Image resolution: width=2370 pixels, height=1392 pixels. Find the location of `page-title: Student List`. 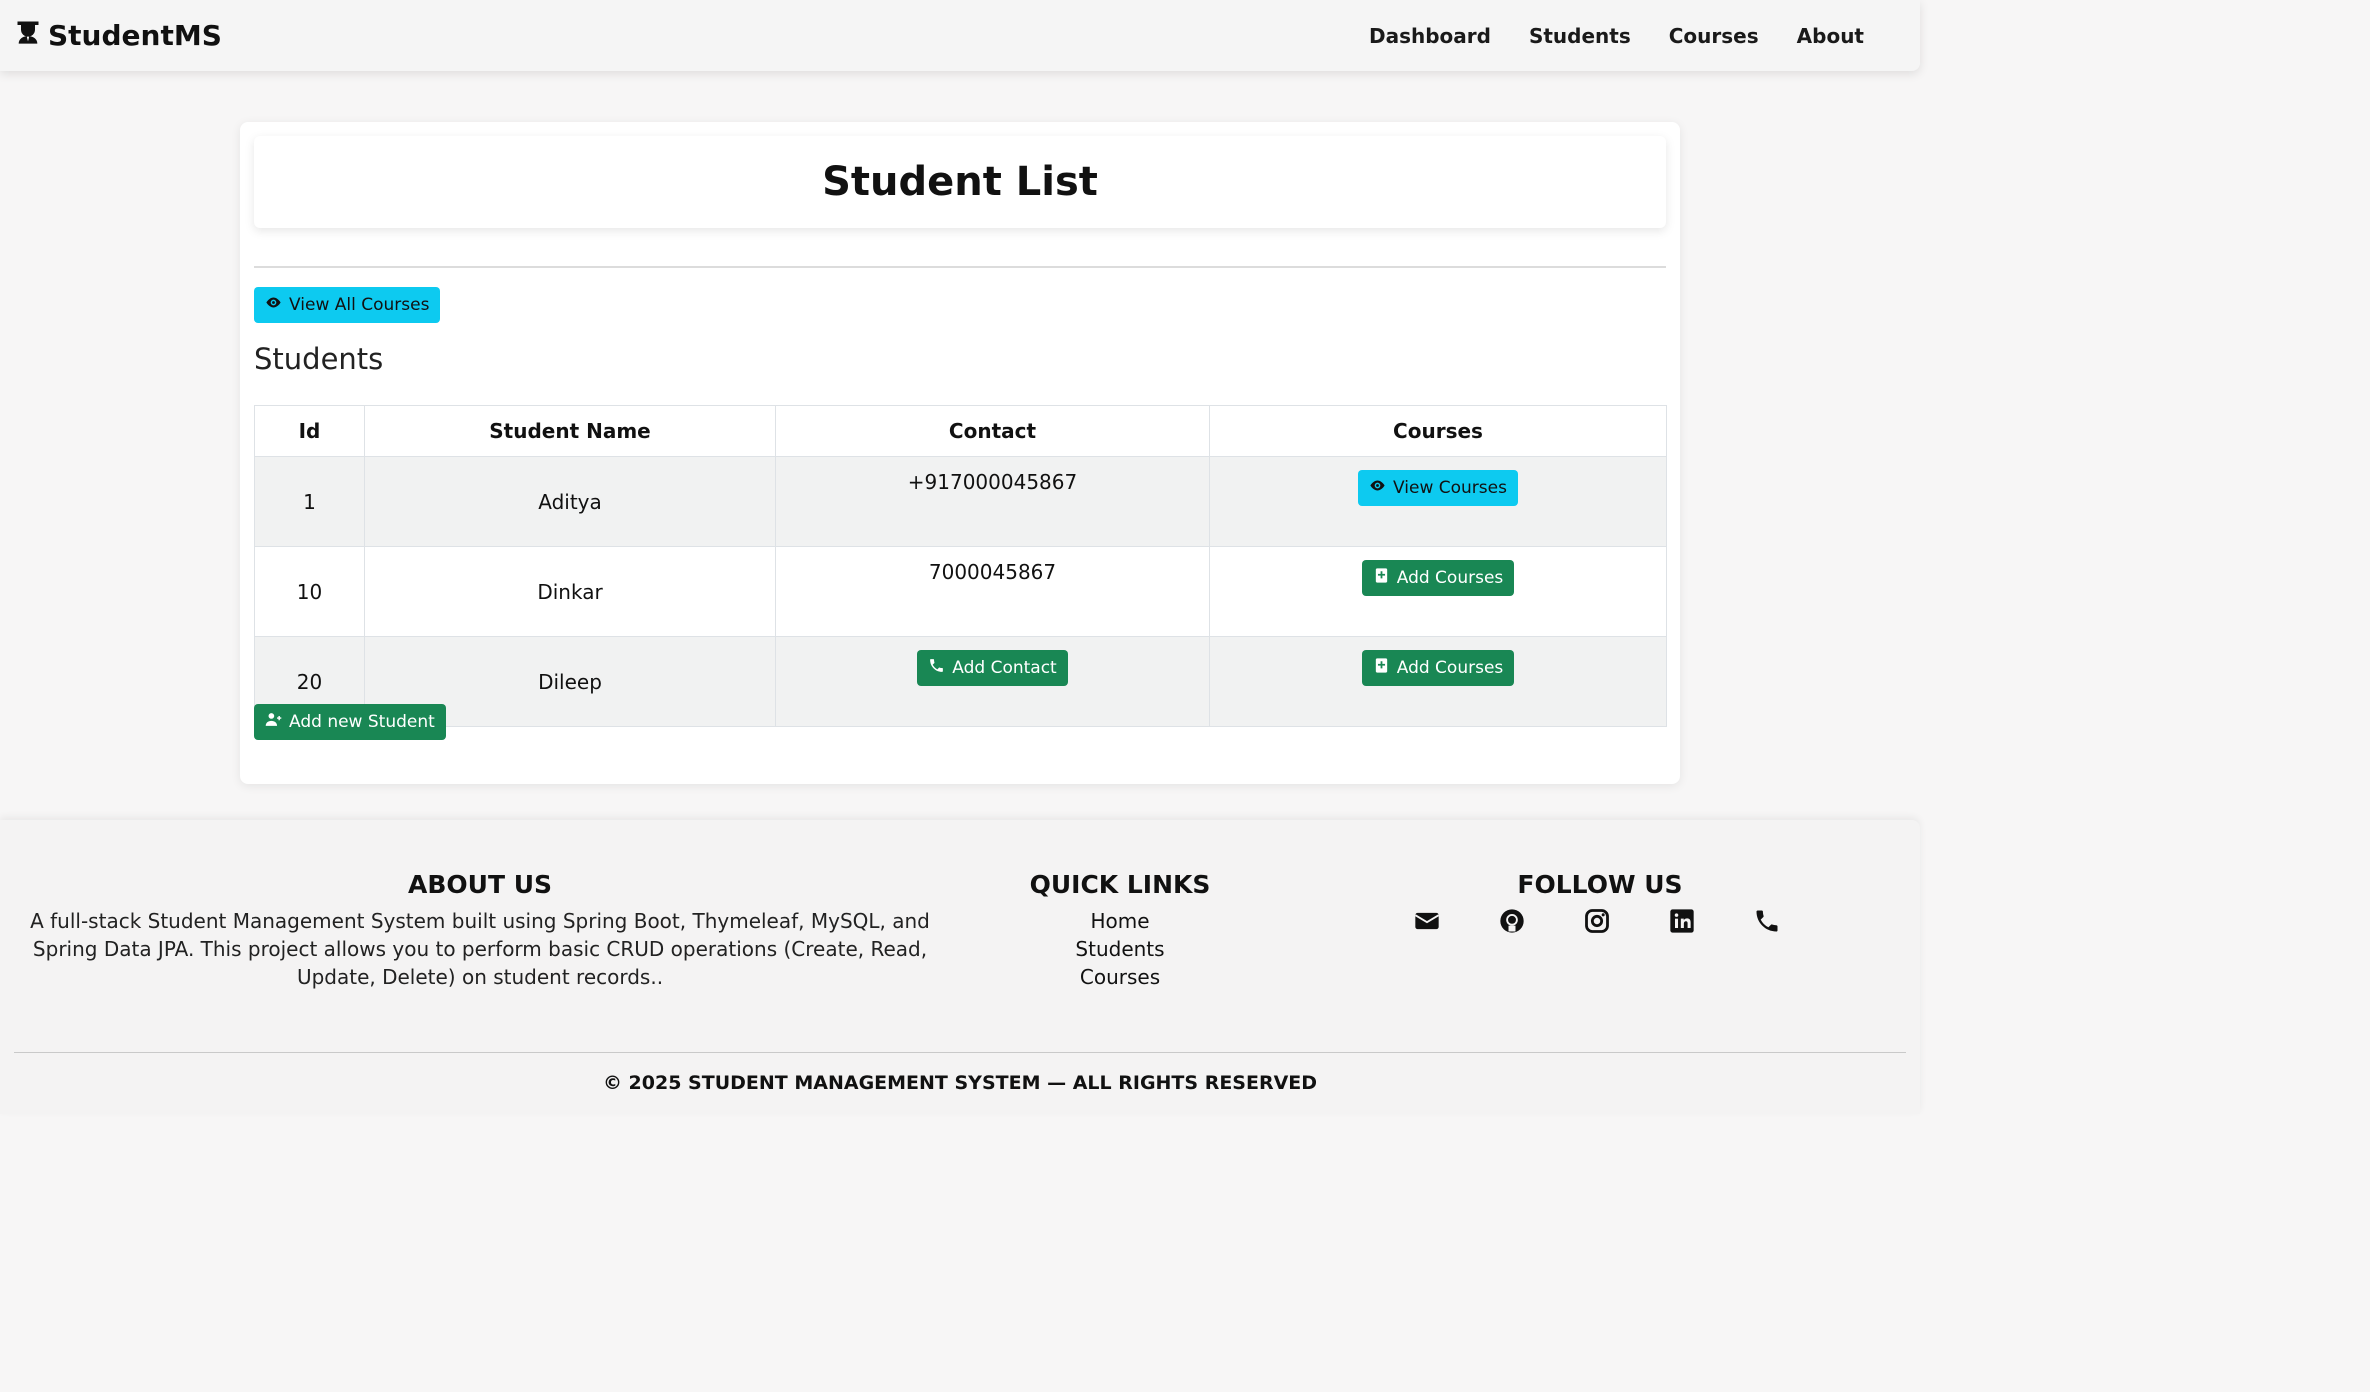

page-title: Student List is located at coordinates (960, 182).